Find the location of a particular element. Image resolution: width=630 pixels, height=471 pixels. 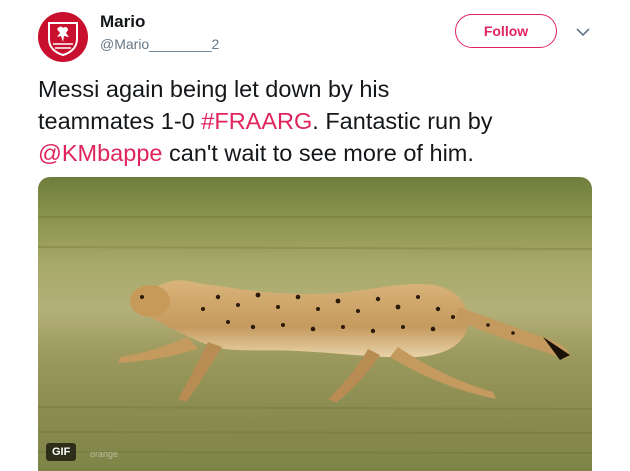

avatar is located at coordinates (63, 37).